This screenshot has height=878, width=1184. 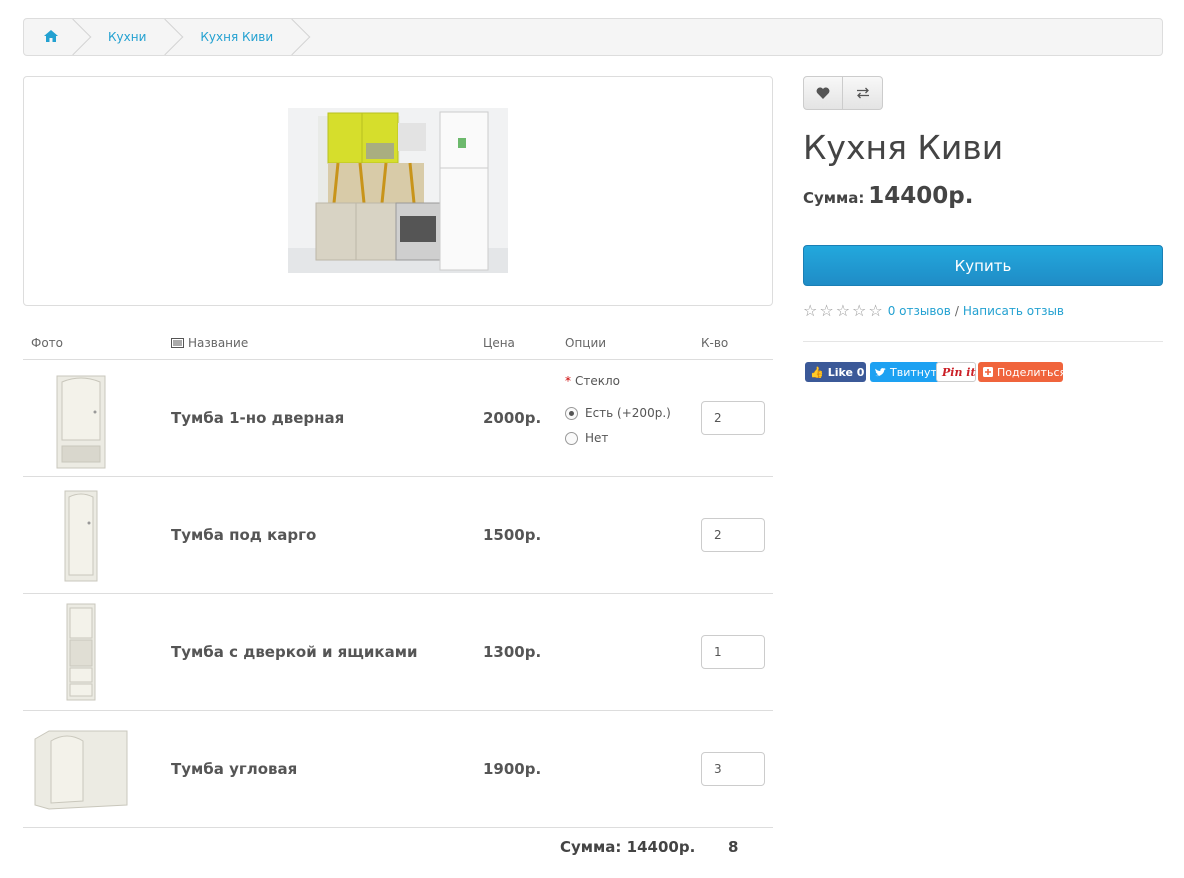 What do you see at coordinates (586, 343) in the screenshot?
I see `header-options: Опции` at bounding box center [586, 343].